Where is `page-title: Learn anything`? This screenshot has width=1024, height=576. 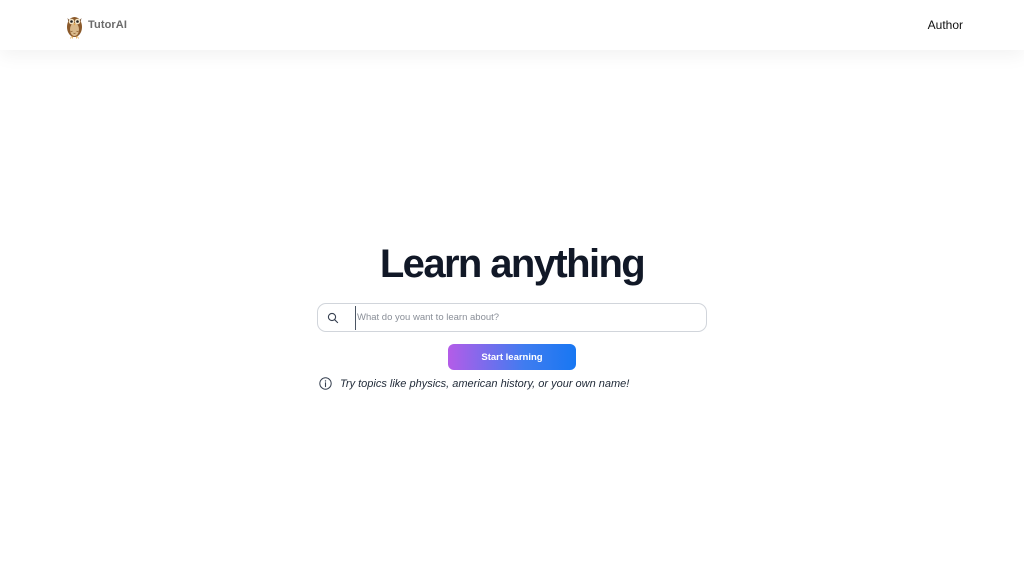
page-title: Learn anything is located at coordinates (512, 264).